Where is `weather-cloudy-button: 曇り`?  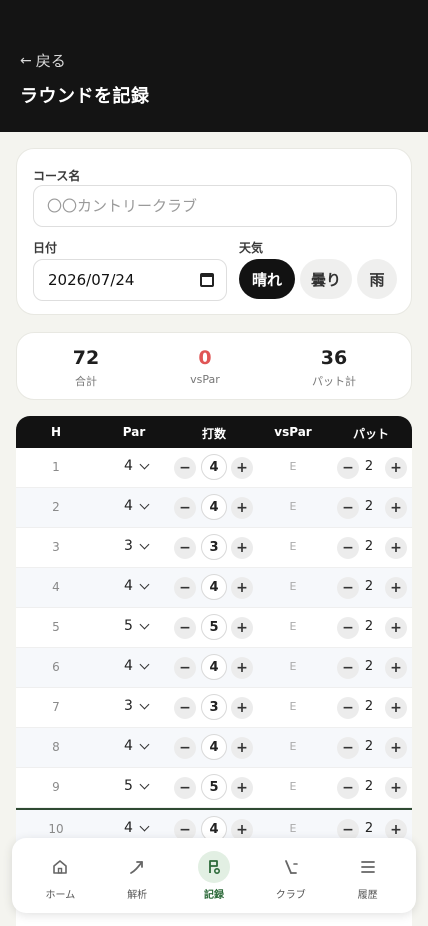 weather-cloudy-button: 曇り is located at coordinates (326, 279).